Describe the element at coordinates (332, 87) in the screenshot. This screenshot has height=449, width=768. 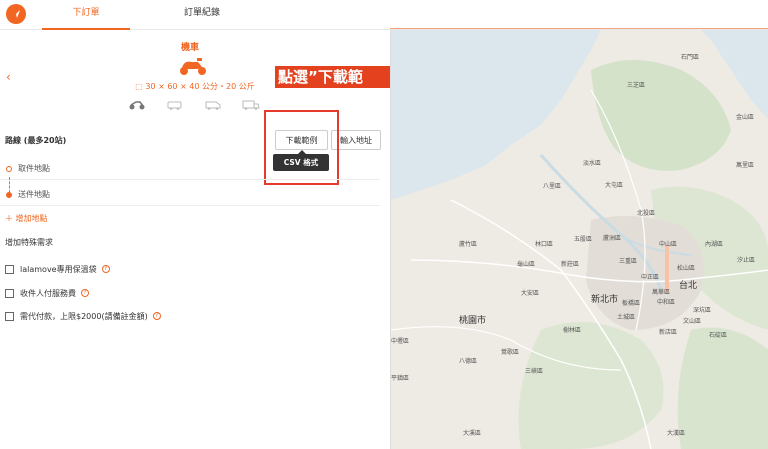
I see `instruction-callout: 點選”下載範例“` at that location.